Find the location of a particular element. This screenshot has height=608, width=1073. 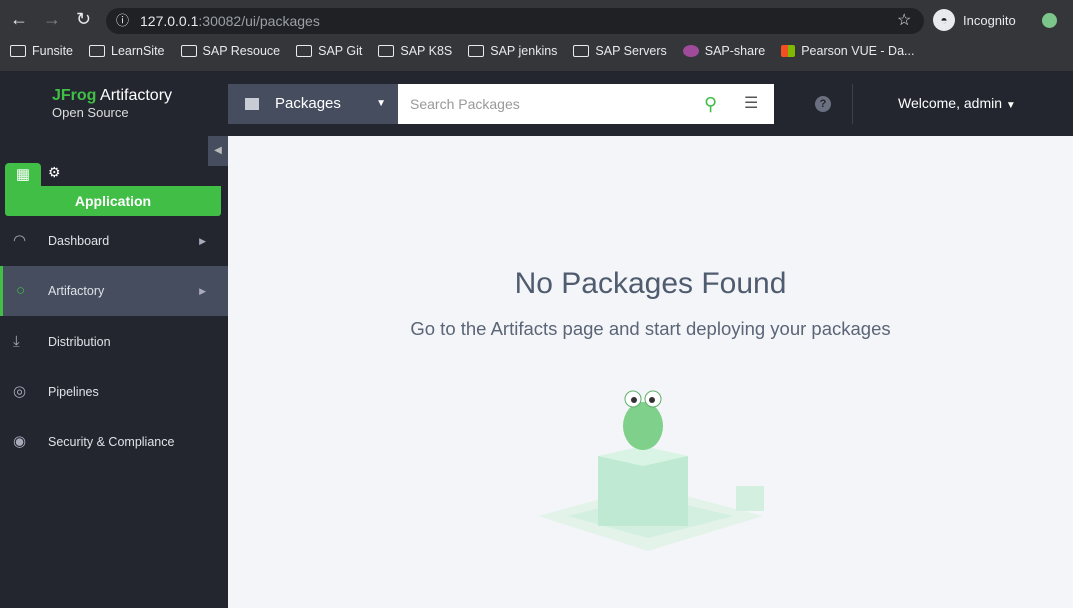

sidebar-item-label: Artifactory is located at coordinates (76, 291).